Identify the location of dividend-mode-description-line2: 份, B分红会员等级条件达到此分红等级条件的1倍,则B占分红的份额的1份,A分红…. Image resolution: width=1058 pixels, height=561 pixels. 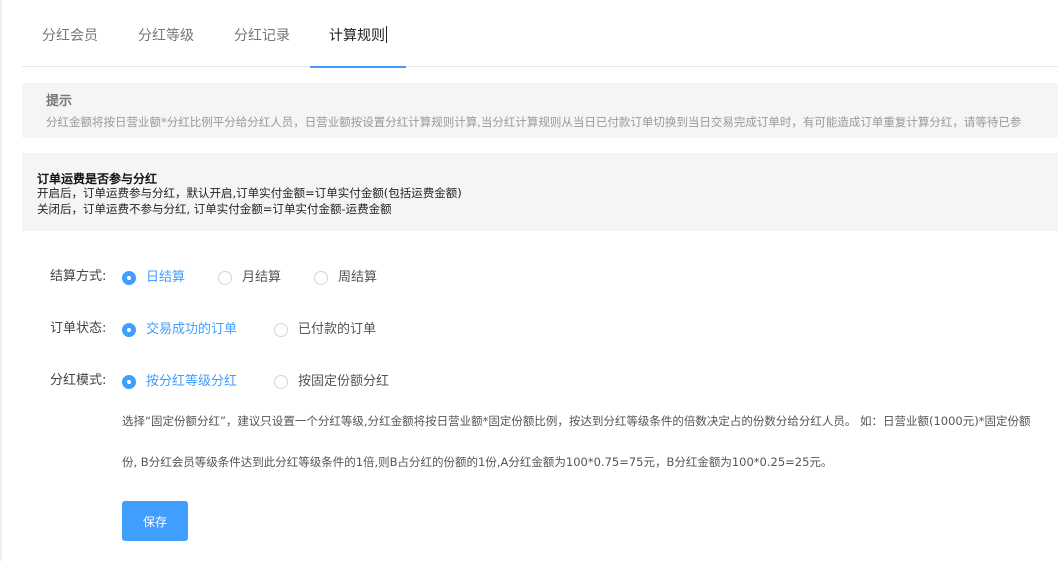
(477, 462).